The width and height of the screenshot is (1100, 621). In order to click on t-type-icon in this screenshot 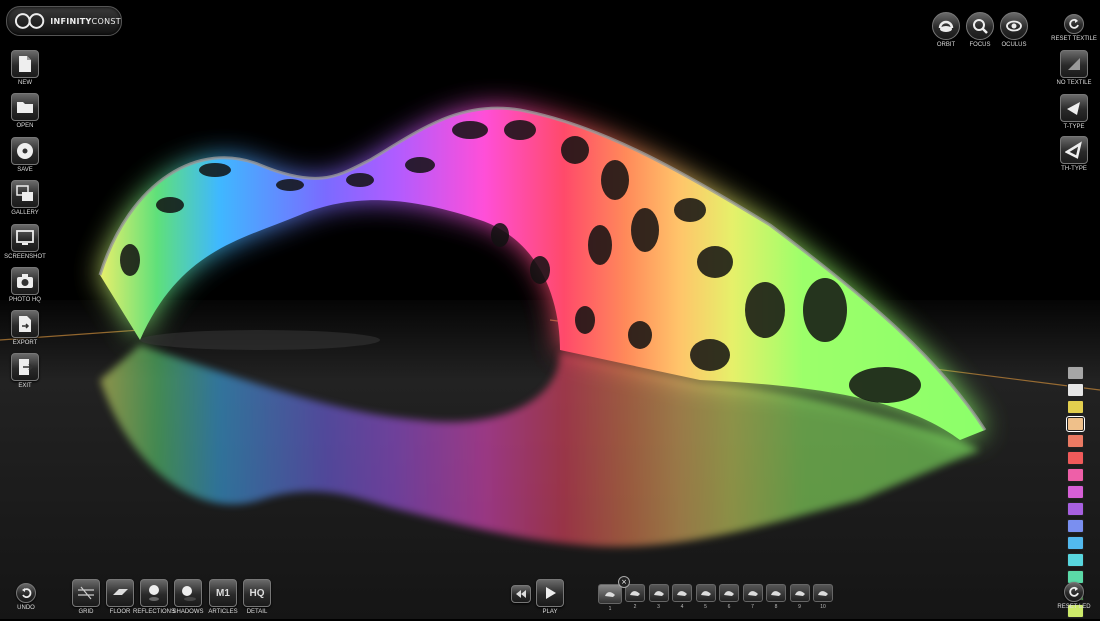, I will do `click(1074, 108)`.